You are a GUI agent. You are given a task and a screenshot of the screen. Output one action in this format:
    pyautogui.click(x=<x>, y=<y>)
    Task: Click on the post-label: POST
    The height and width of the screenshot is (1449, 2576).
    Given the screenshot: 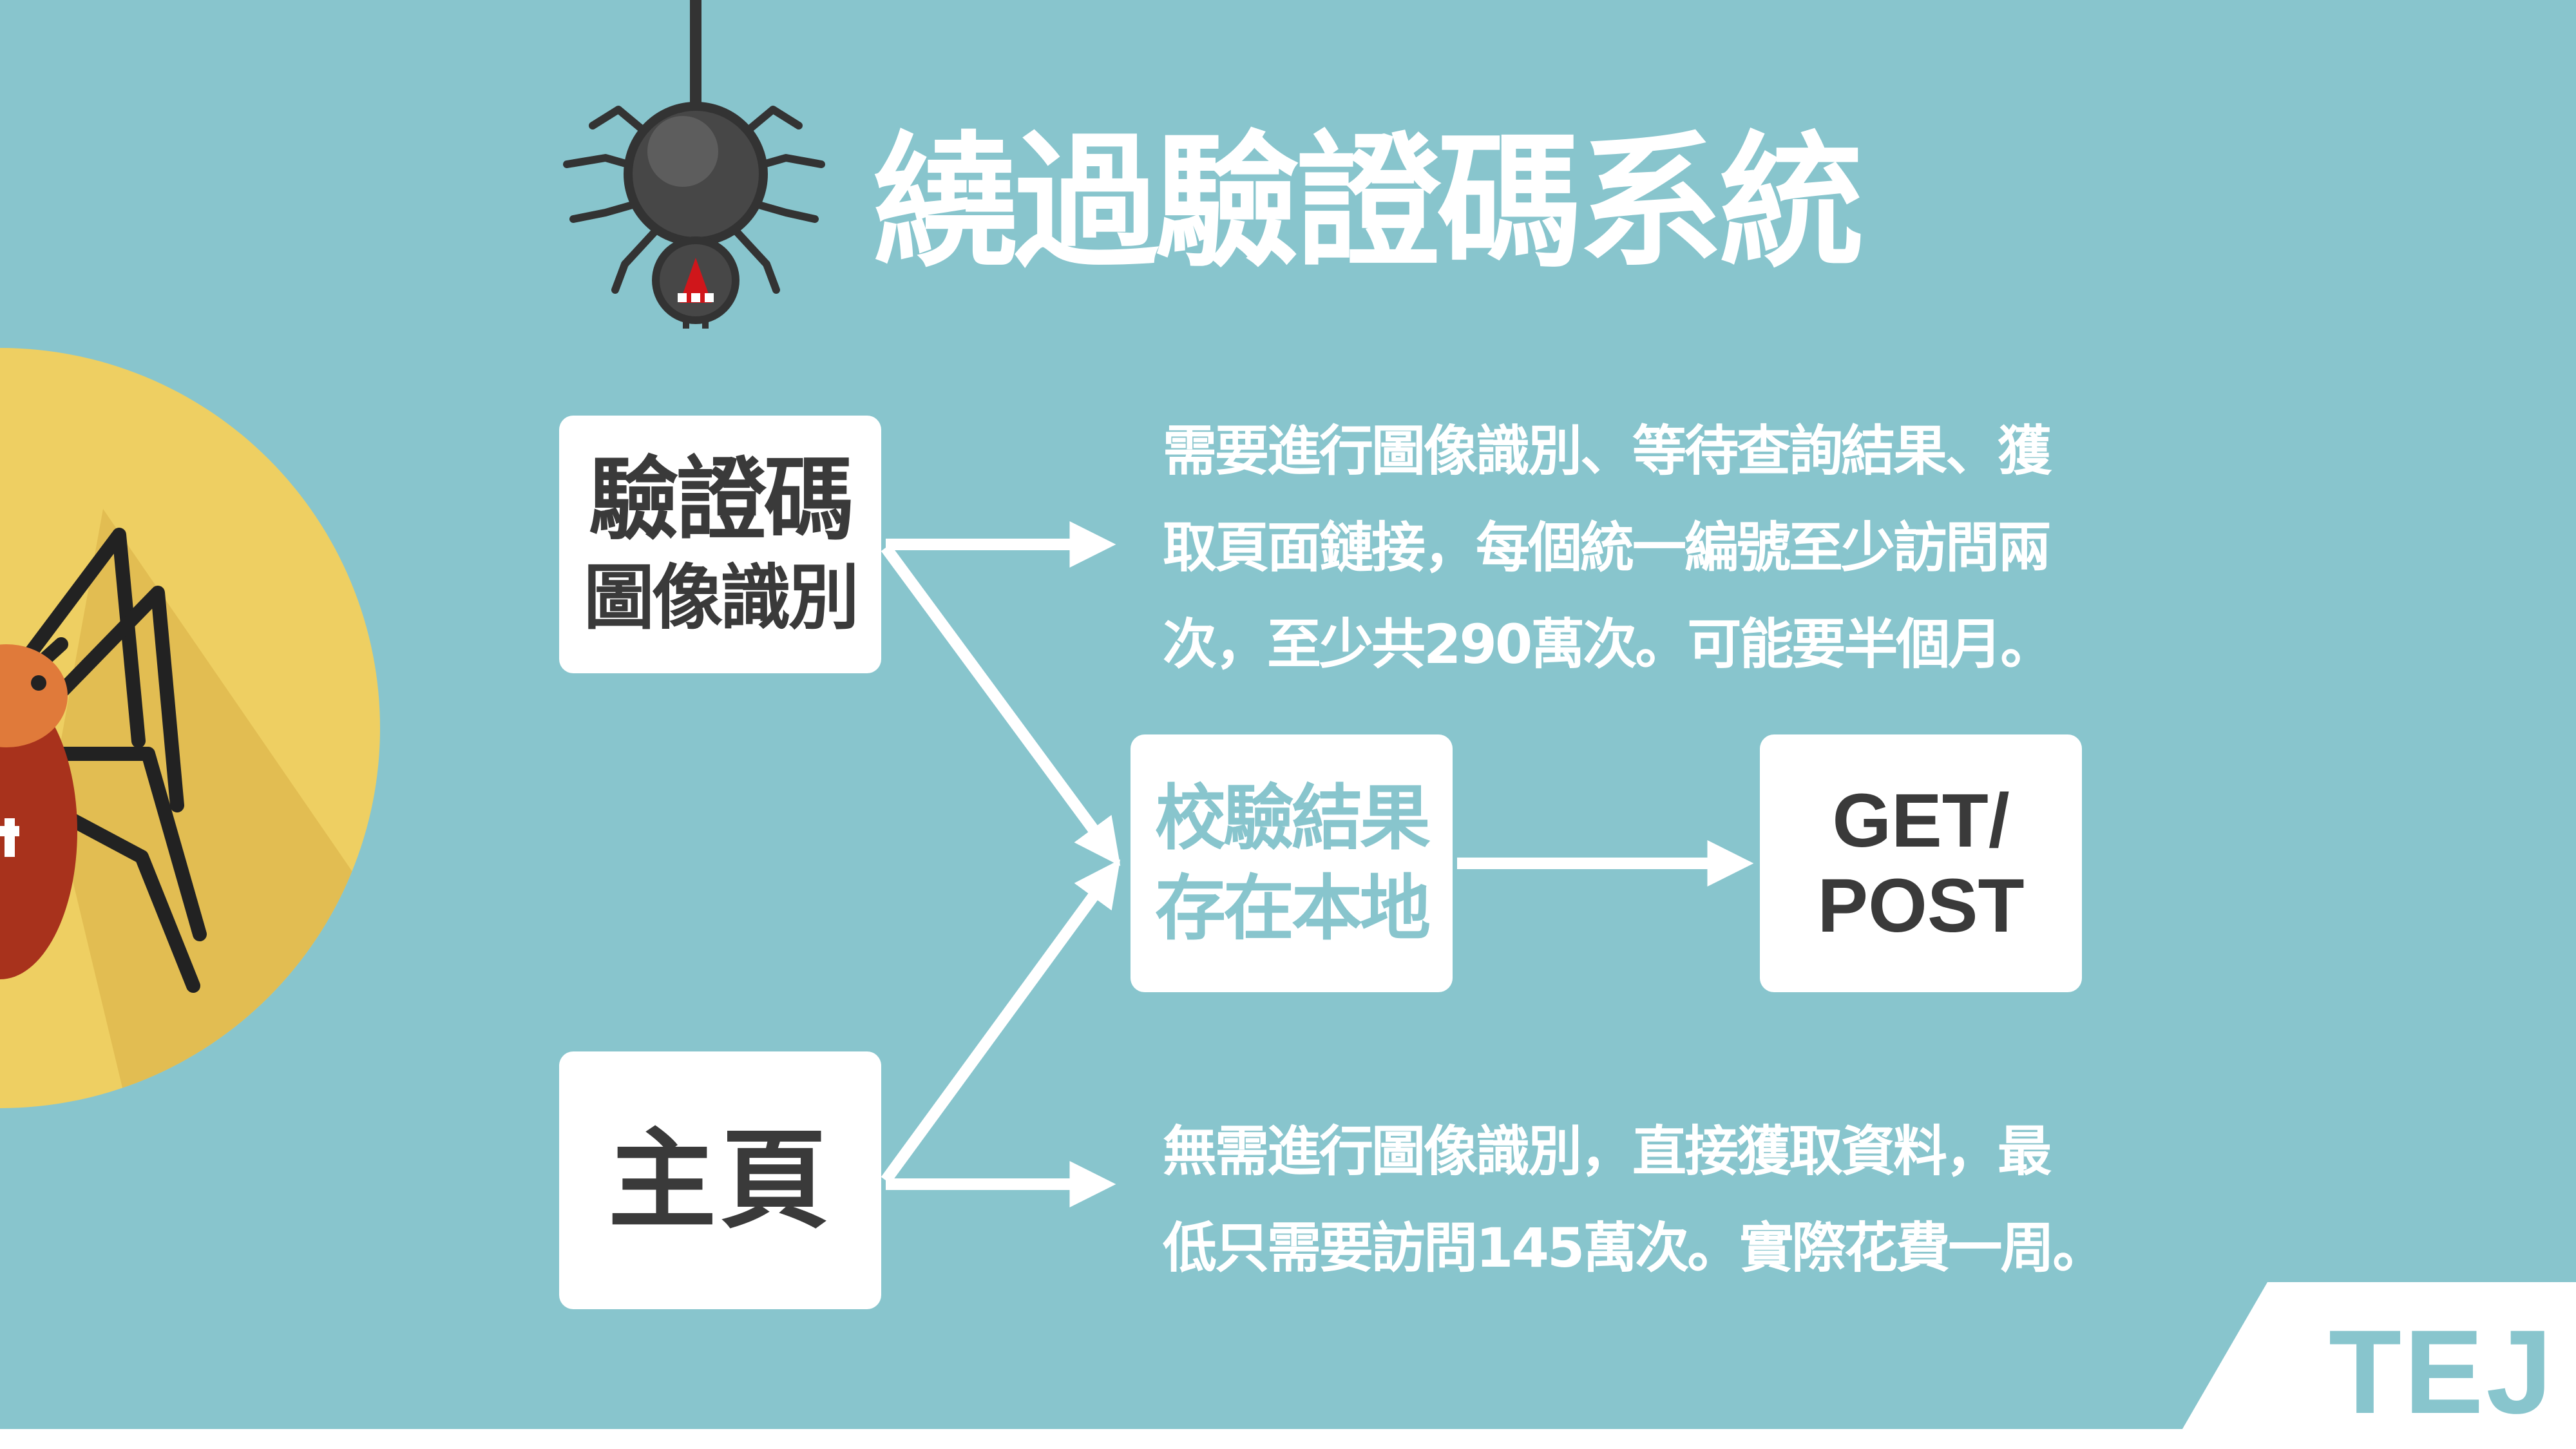 What is the action you would take?
    pyautogui.click(x=1921, y=905)
    